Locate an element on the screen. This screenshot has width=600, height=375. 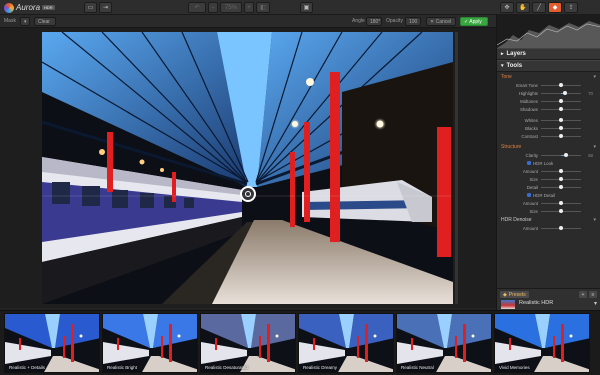
preset-menu-button: ≡ is located at coordinates (593, 294).